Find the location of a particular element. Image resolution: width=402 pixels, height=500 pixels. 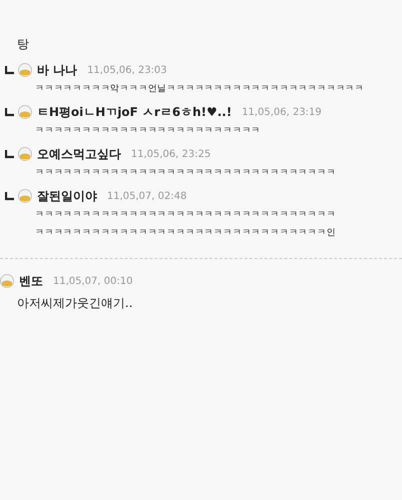

reply-text: ㅋㅋㅋㅋㅋㅋㅋㅋ악ㅋㅋㅋ언닐ㅋㅋㅋㅋㅋㅋㅋㅋㅋㅋㅋㅋㅋㅋㅋㅋㅋㅋㅋㅋㅋ is located at coordinates (200, 89).